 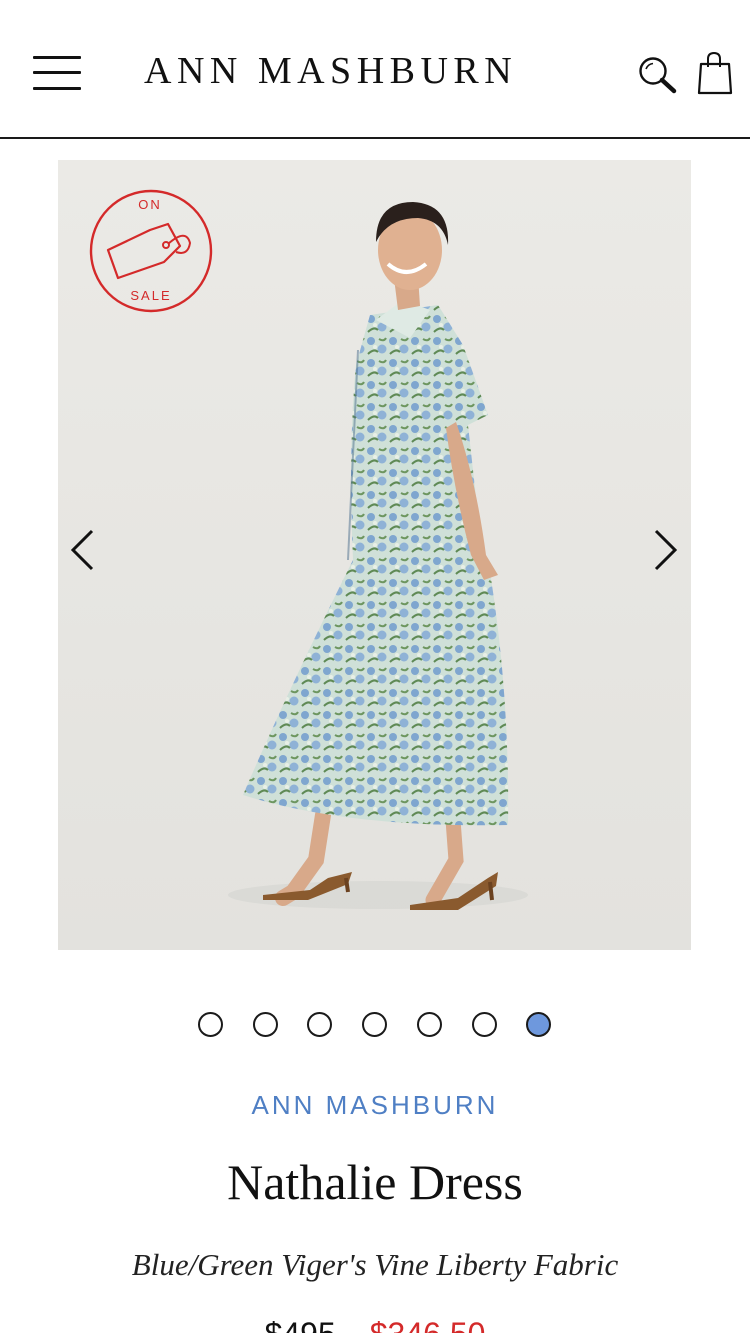 I want to click on product-fabric: Blue/Green Viger's Vine Liberty Fabric, so click(x=375, y=1264).